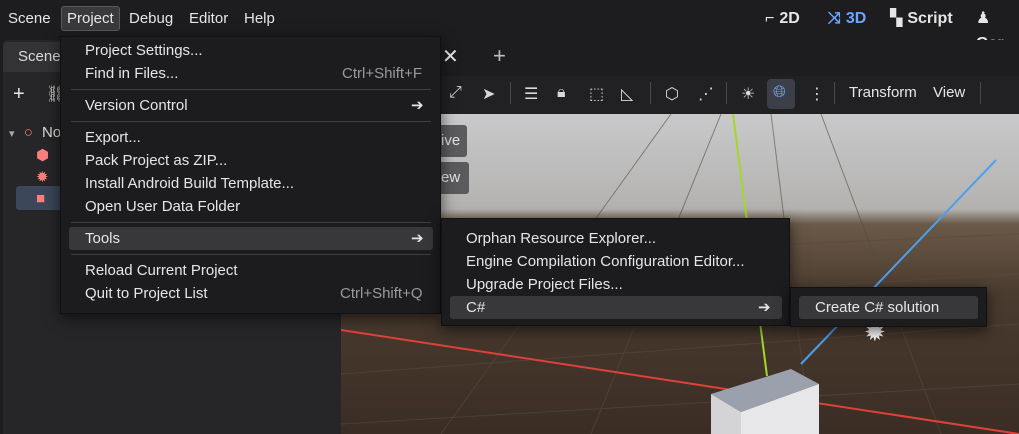  I want to click on sun-icon: ☀, so click(748, 94).